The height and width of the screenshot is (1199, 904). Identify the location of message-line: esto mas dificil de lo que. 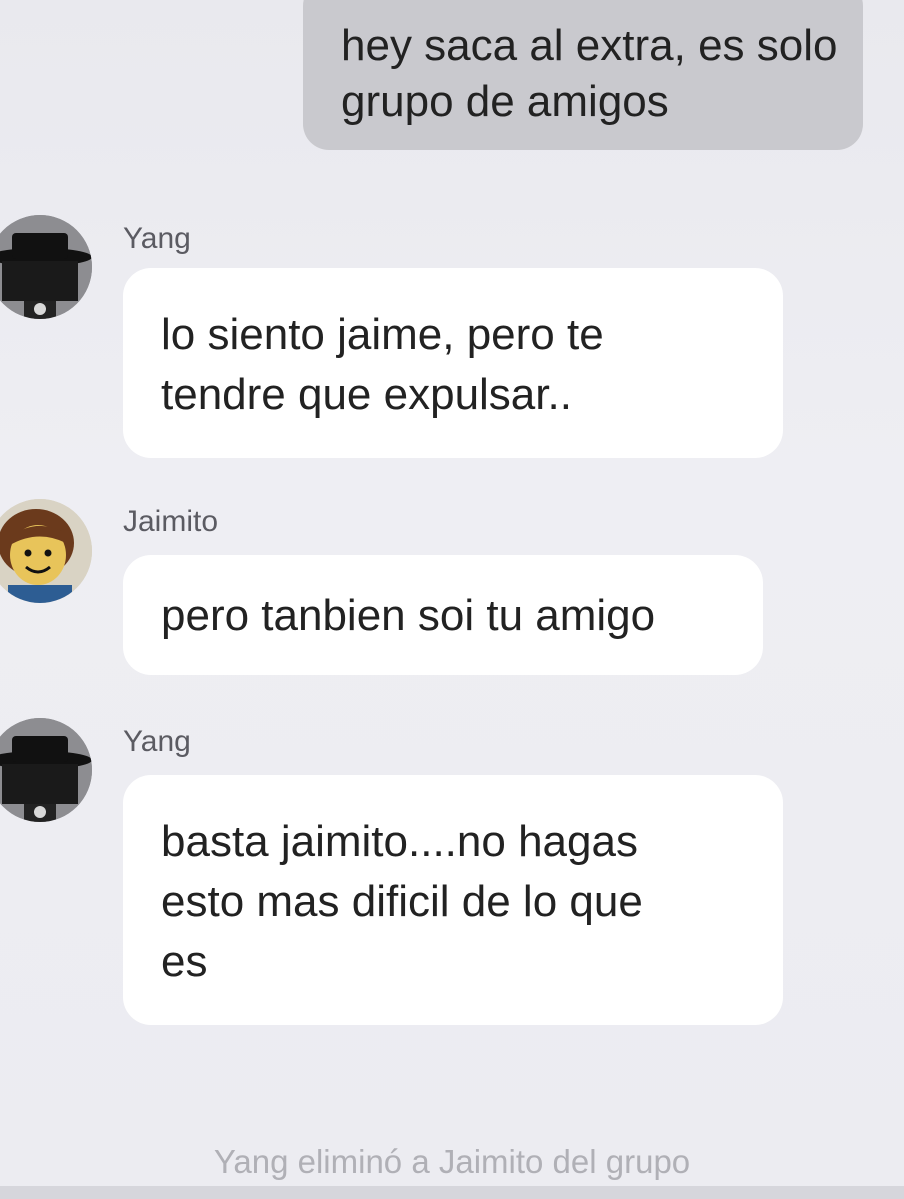
(402, 901).